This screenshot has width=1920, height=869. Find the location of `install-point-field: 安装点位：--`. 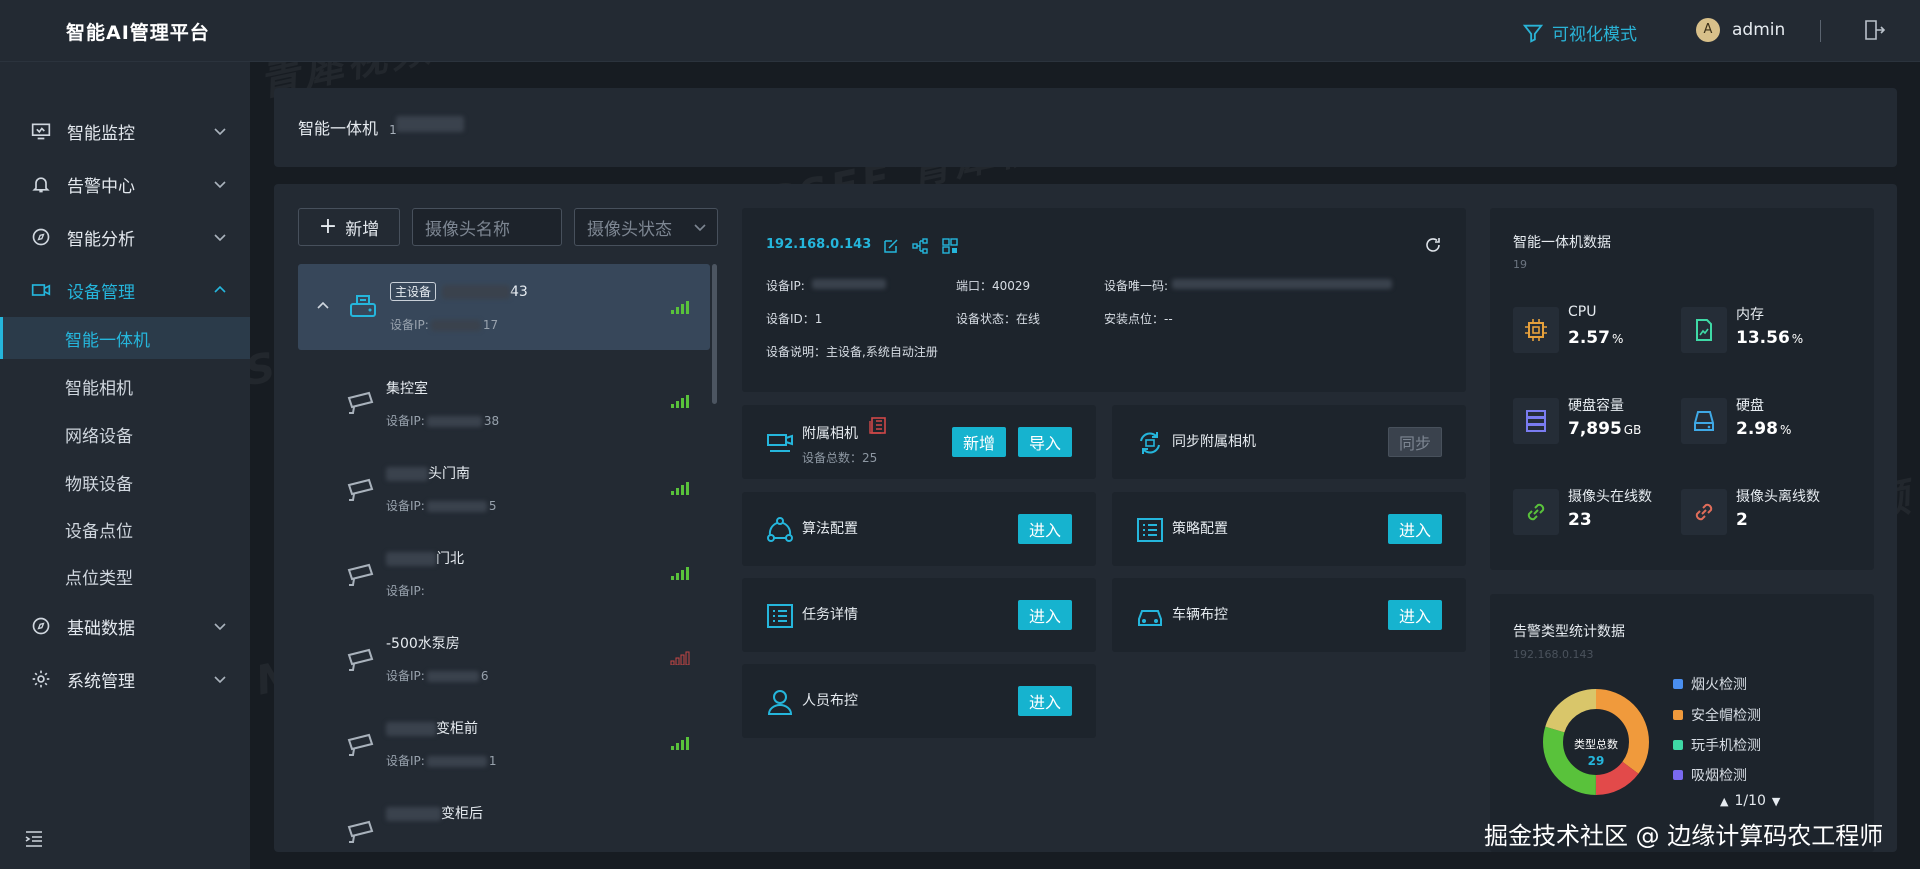

install-point-field: 安装点位：-- is located at coordinates (1138, 319).